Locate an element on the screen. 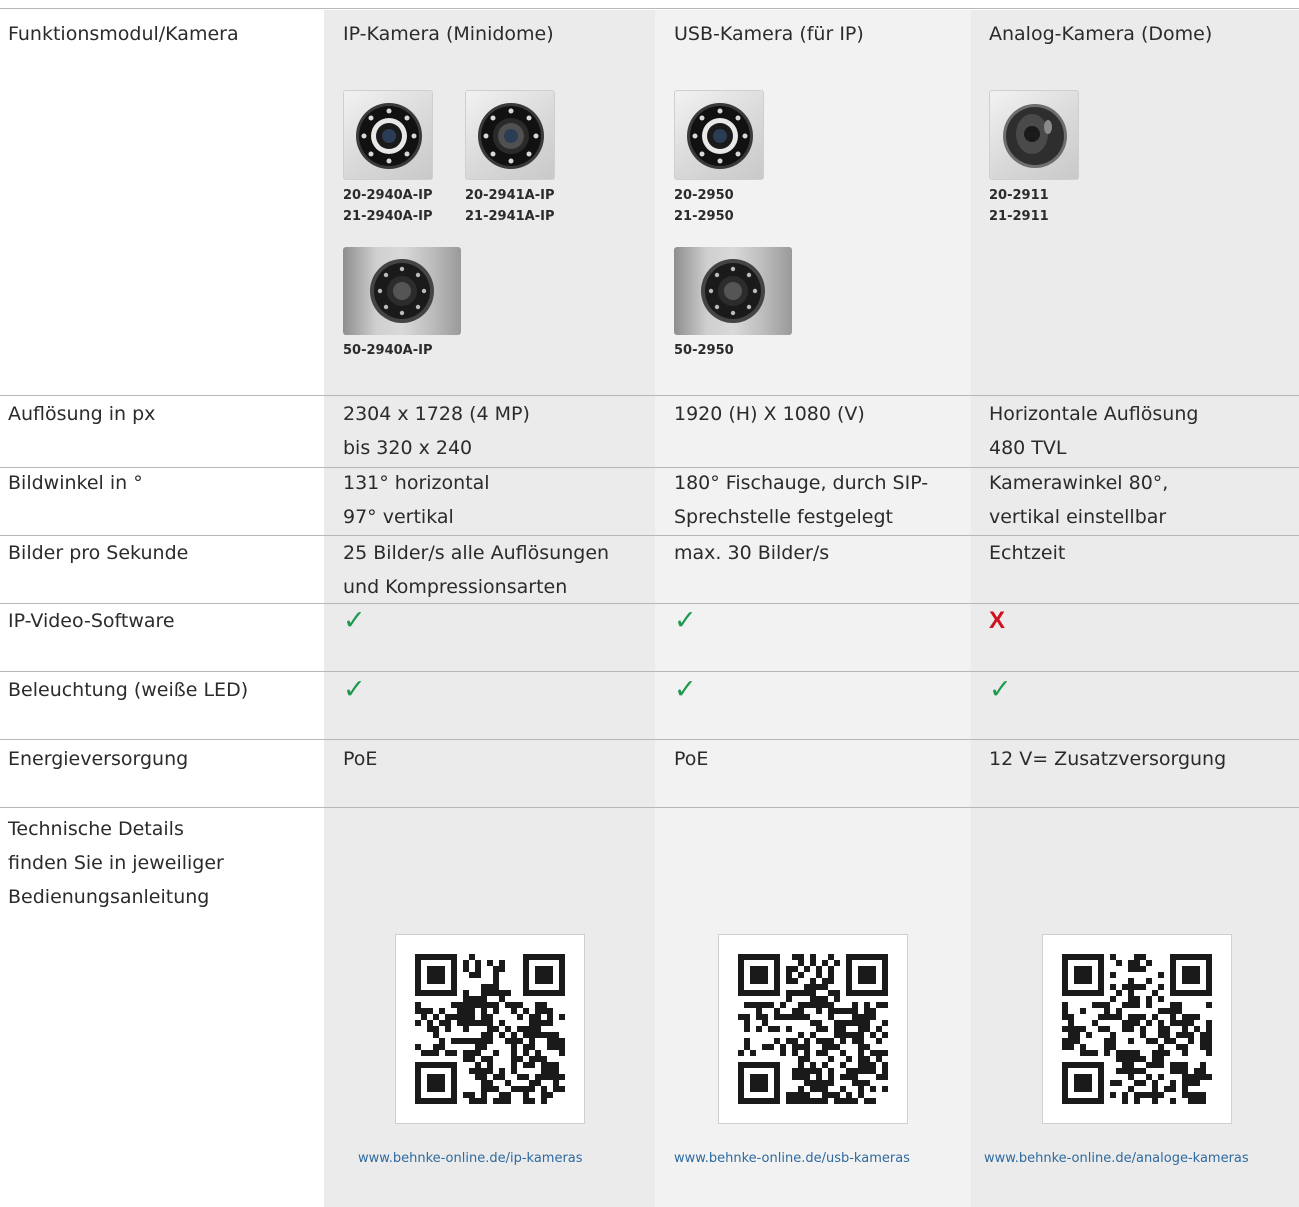 Image resolution: width=1299 pixels, height=1207 pixels. qr-code-usb is located at coordinates (813, 1029).